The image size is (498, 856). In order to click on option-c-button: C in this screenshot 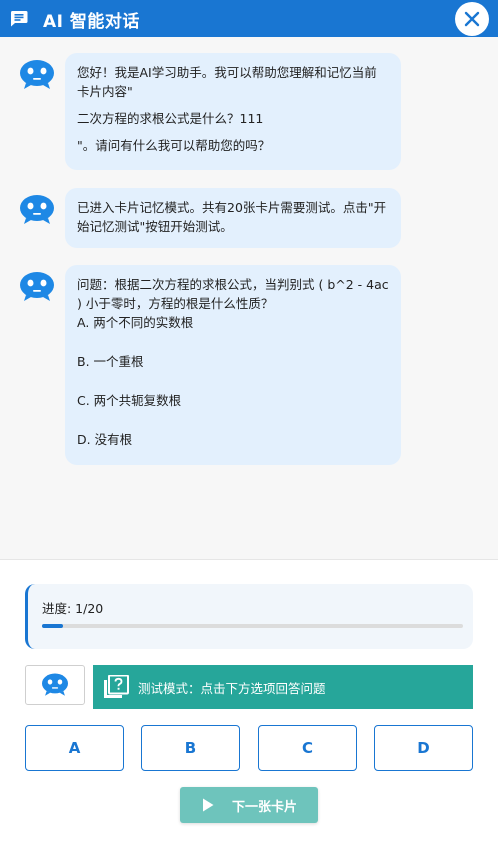, I will do `click(307, 748)`.